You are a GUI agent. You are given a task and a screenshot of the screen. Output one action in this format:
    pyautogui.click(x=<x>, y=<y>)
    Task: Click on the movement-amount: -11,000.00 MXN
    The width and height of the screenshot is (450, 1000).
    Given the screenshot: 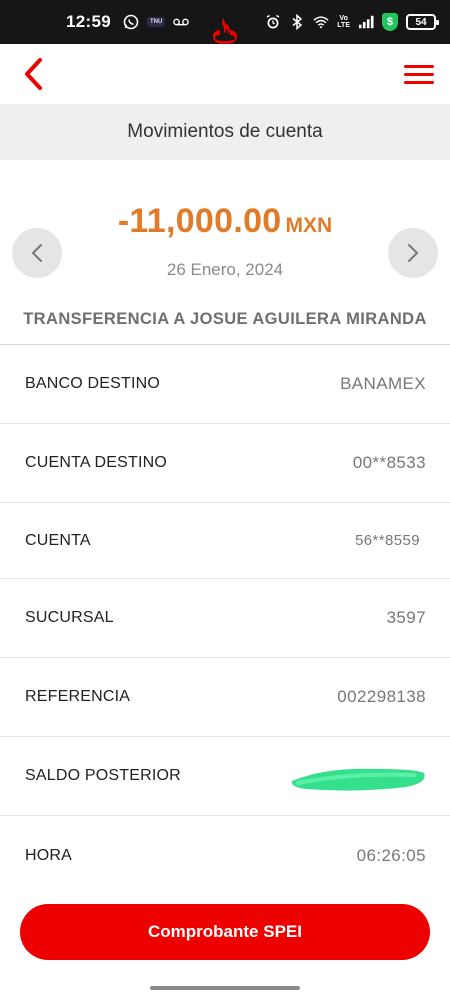 What is the action you would take?
    pyautogui.click(x=225, y=221)
    